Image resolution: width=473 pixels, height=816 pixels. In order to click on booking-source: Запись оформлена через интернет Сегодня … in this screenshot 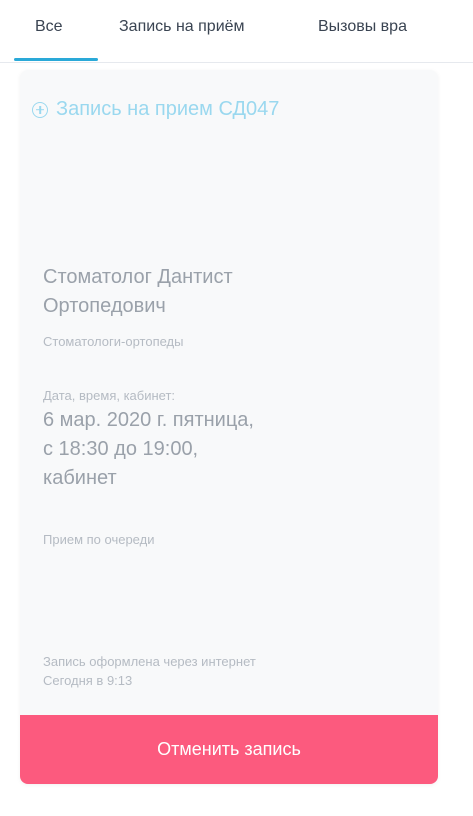, I will do `click(149, 671)`.